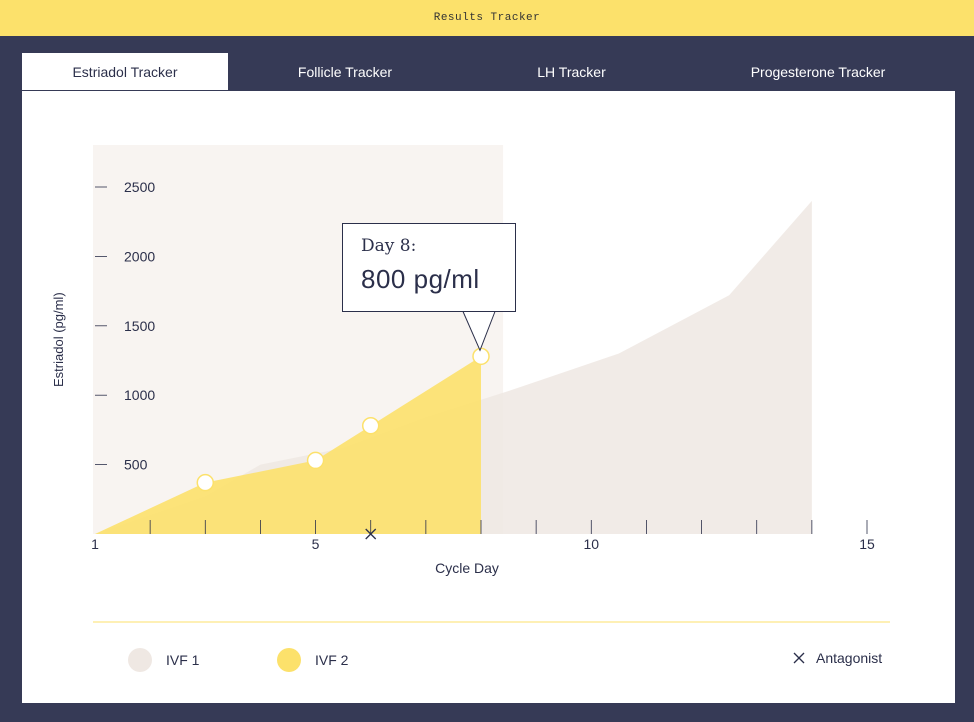 The width and height of the screenshot is (974, 722). What do you see at coordinates (467, 568) in the screenshot?
I see `x-axis-label: Cycle Day` at bounding box center [467, 568].